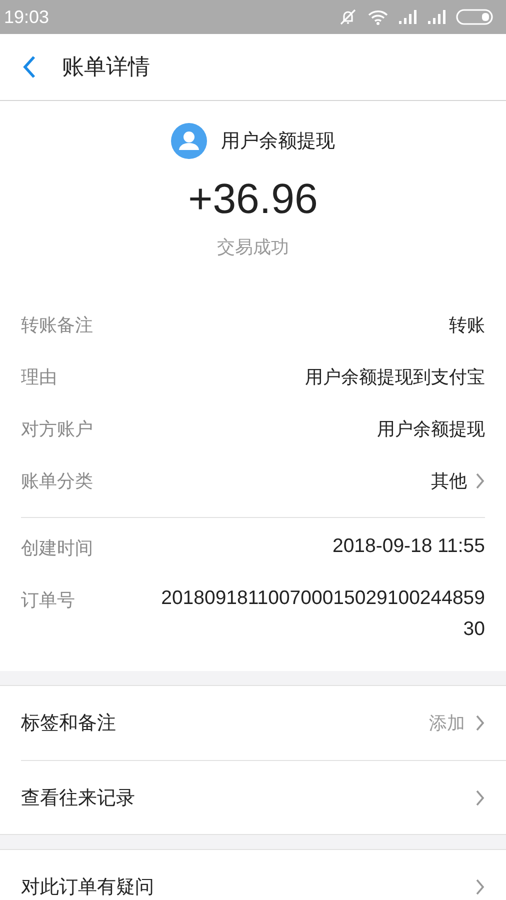 Image resolution: width=506 pixels, height=900 pixels. Describe the element at coordinates (27, 17) in the screenshot. I see `clock-time: 19:03` at that location.